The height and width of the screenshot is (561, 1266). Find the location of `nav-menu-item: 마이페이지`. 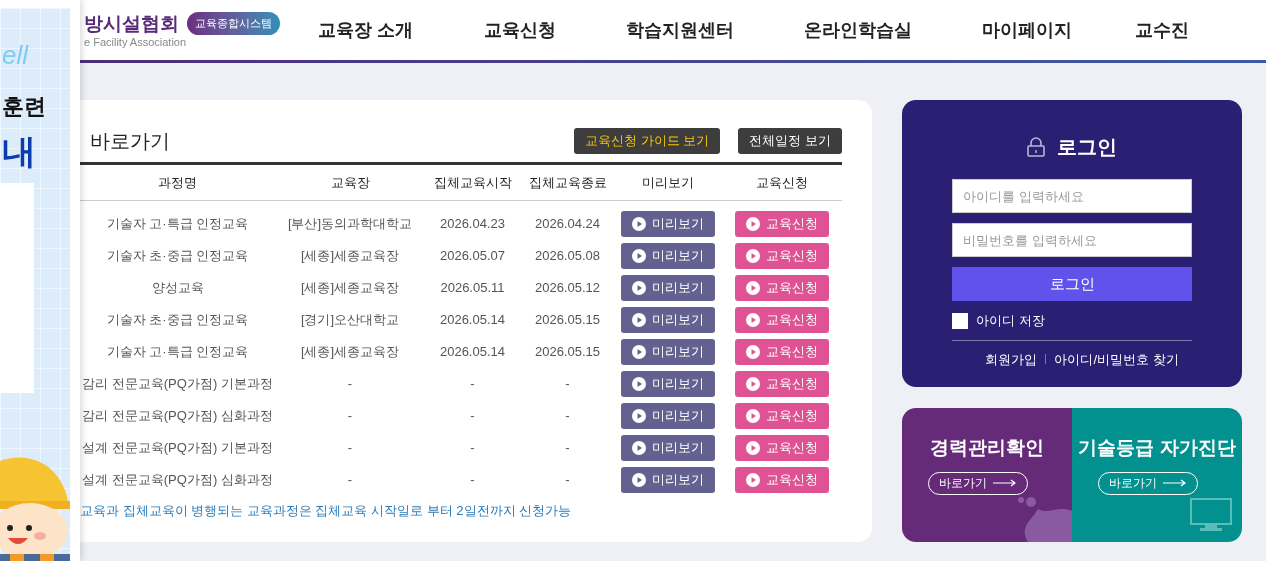

nav-menu-item: 마이페이지 is located at coordinates (1027, 30).